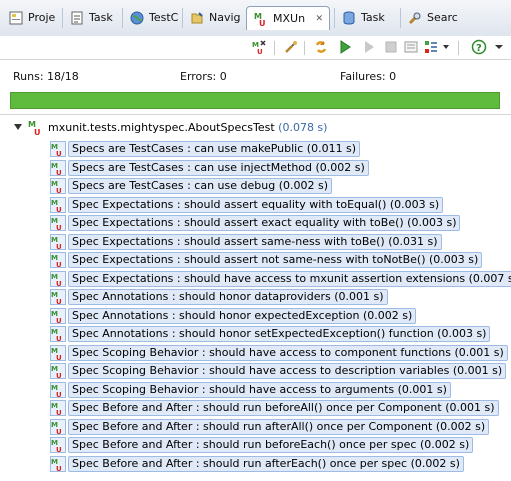  I want to click on counters-panel: Runs: 18/18 Errors: 0 Failures: 0, so click(255, 74).